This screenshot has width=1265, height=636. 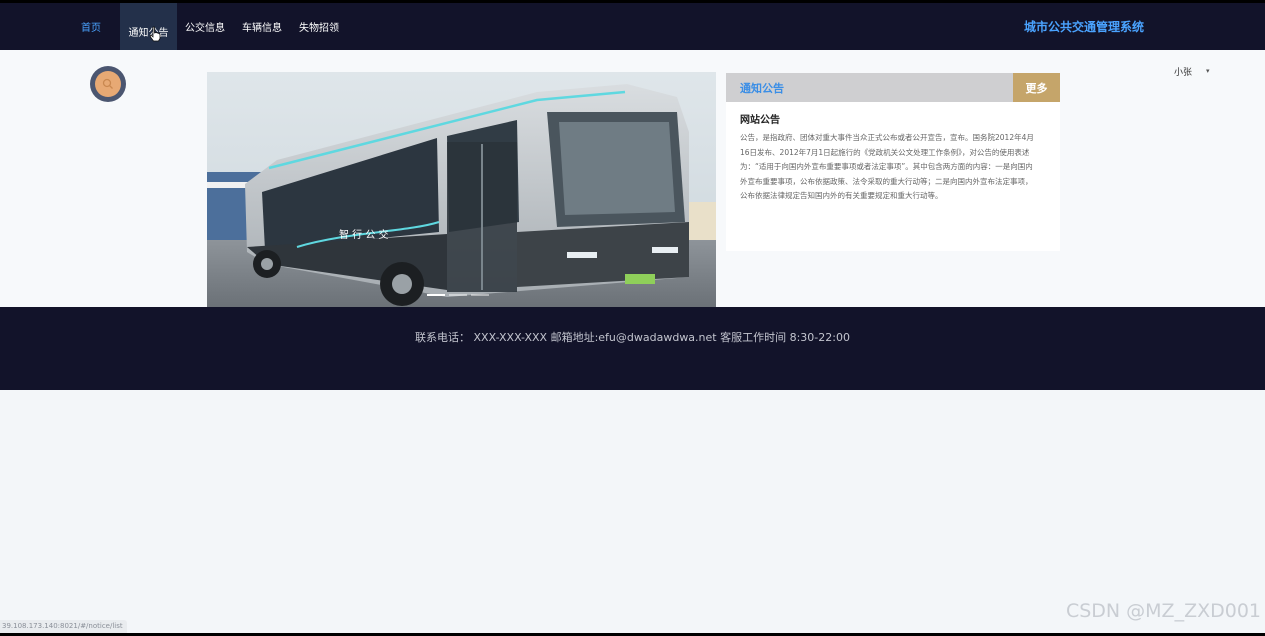 I want to click on bus-logo-text: 智 行 公 交, so click(x=364, y=234).